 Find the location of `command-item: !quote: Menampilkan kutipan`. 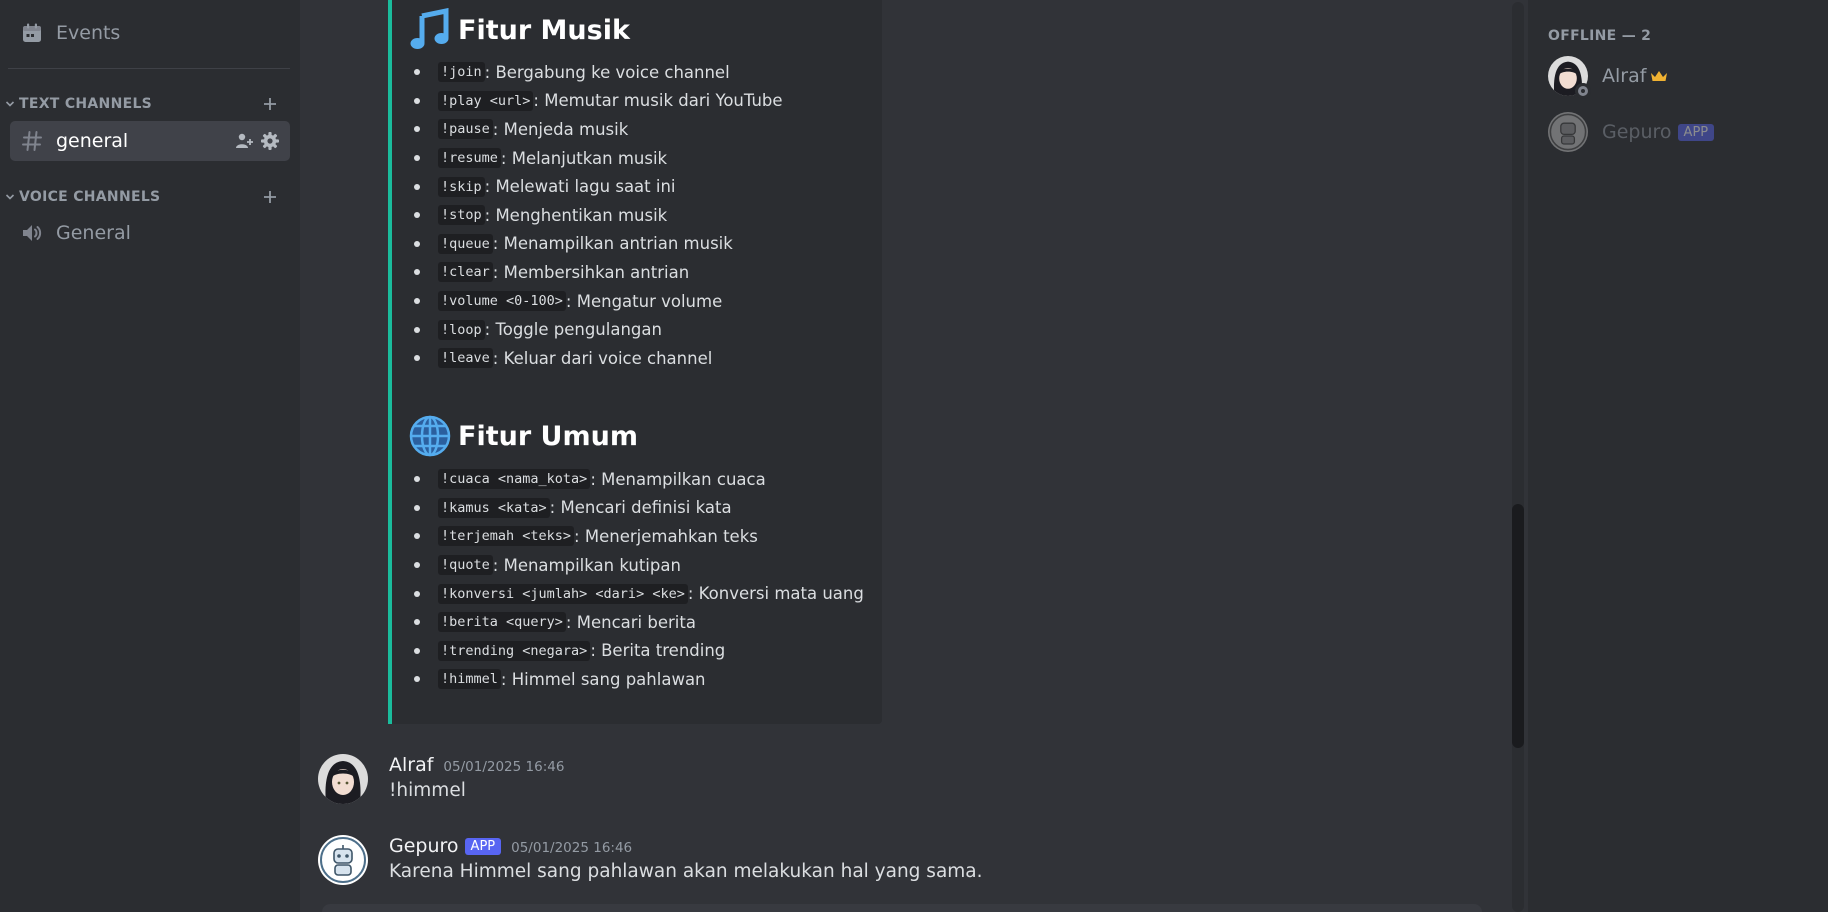

command-item: !quote: Menampilkan kutipan is located at coordinates (637, 565).